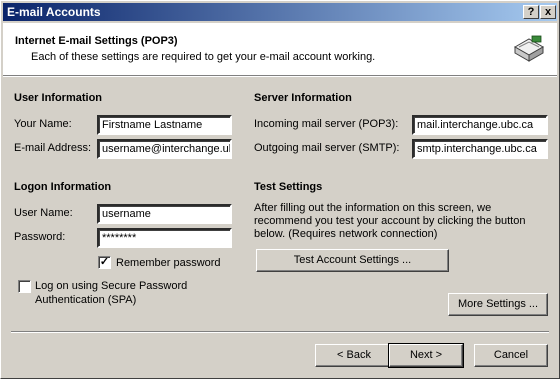 This screenshot has width=560, height=379. I want to click on logon-info-heading: Logon Information, so click(63, 187).